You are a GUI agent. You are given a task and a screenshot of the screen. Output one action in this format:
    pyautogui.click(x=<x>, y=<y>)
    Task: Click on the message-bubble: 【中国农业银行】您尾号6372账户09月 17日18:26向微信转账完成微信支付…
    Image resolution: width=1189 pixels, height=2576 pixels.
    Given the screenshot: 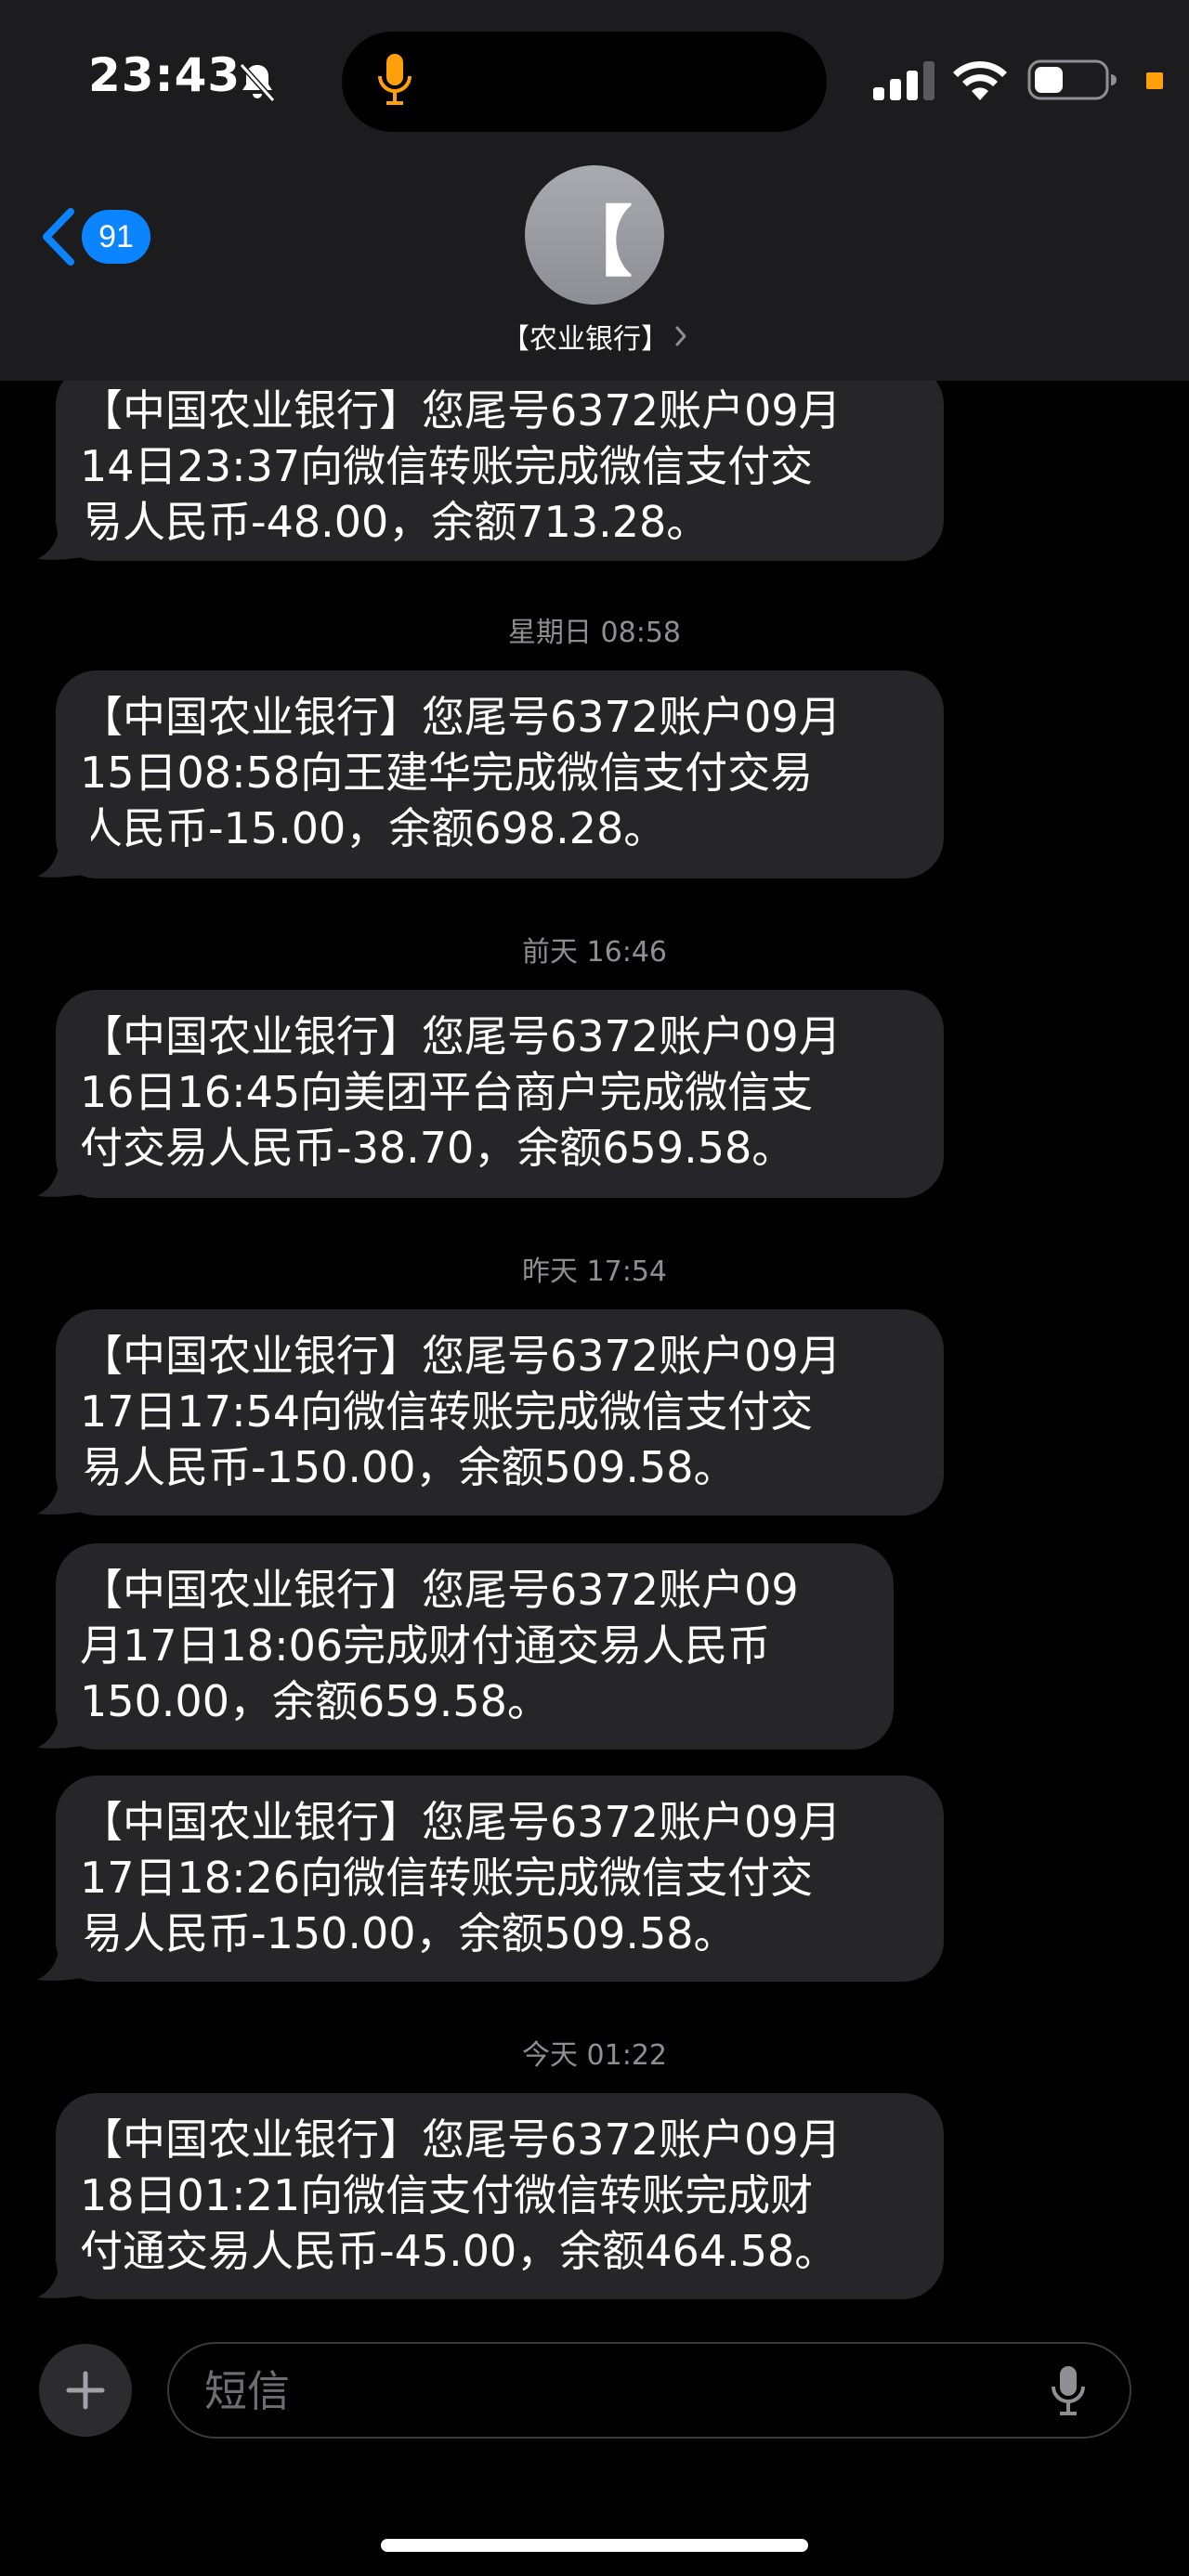 What is the action you would take?
    pyautogui.click(x=500, y=1879)
    